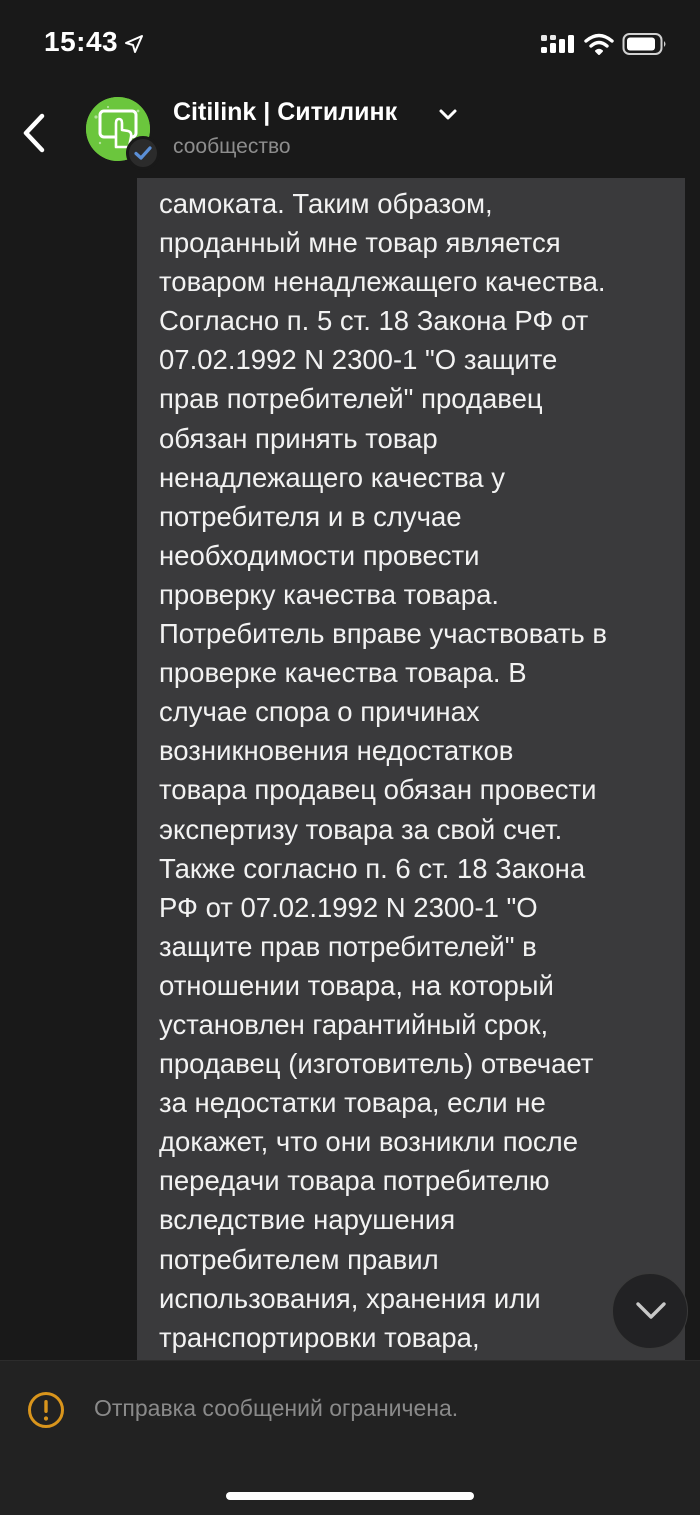 This screenshot has width=700, height=1515. I want to click on verified-badge, so click(143, 153).